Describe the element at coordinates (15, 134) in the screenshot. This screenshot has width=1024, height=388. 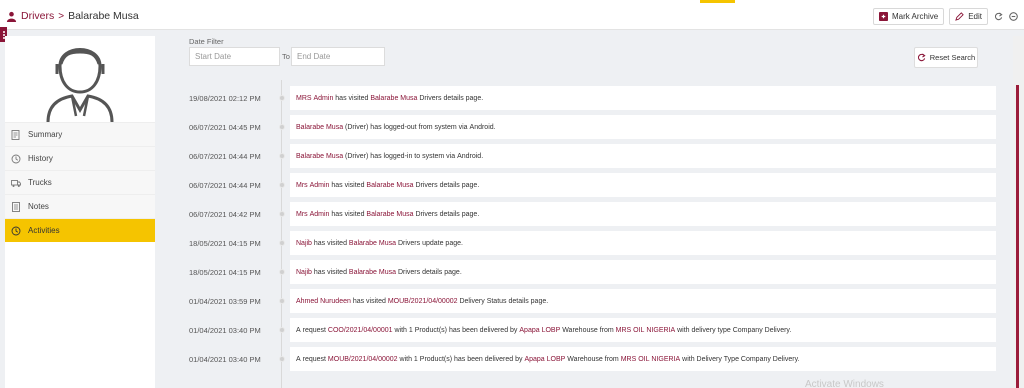
I see `summary-icon` at that location.